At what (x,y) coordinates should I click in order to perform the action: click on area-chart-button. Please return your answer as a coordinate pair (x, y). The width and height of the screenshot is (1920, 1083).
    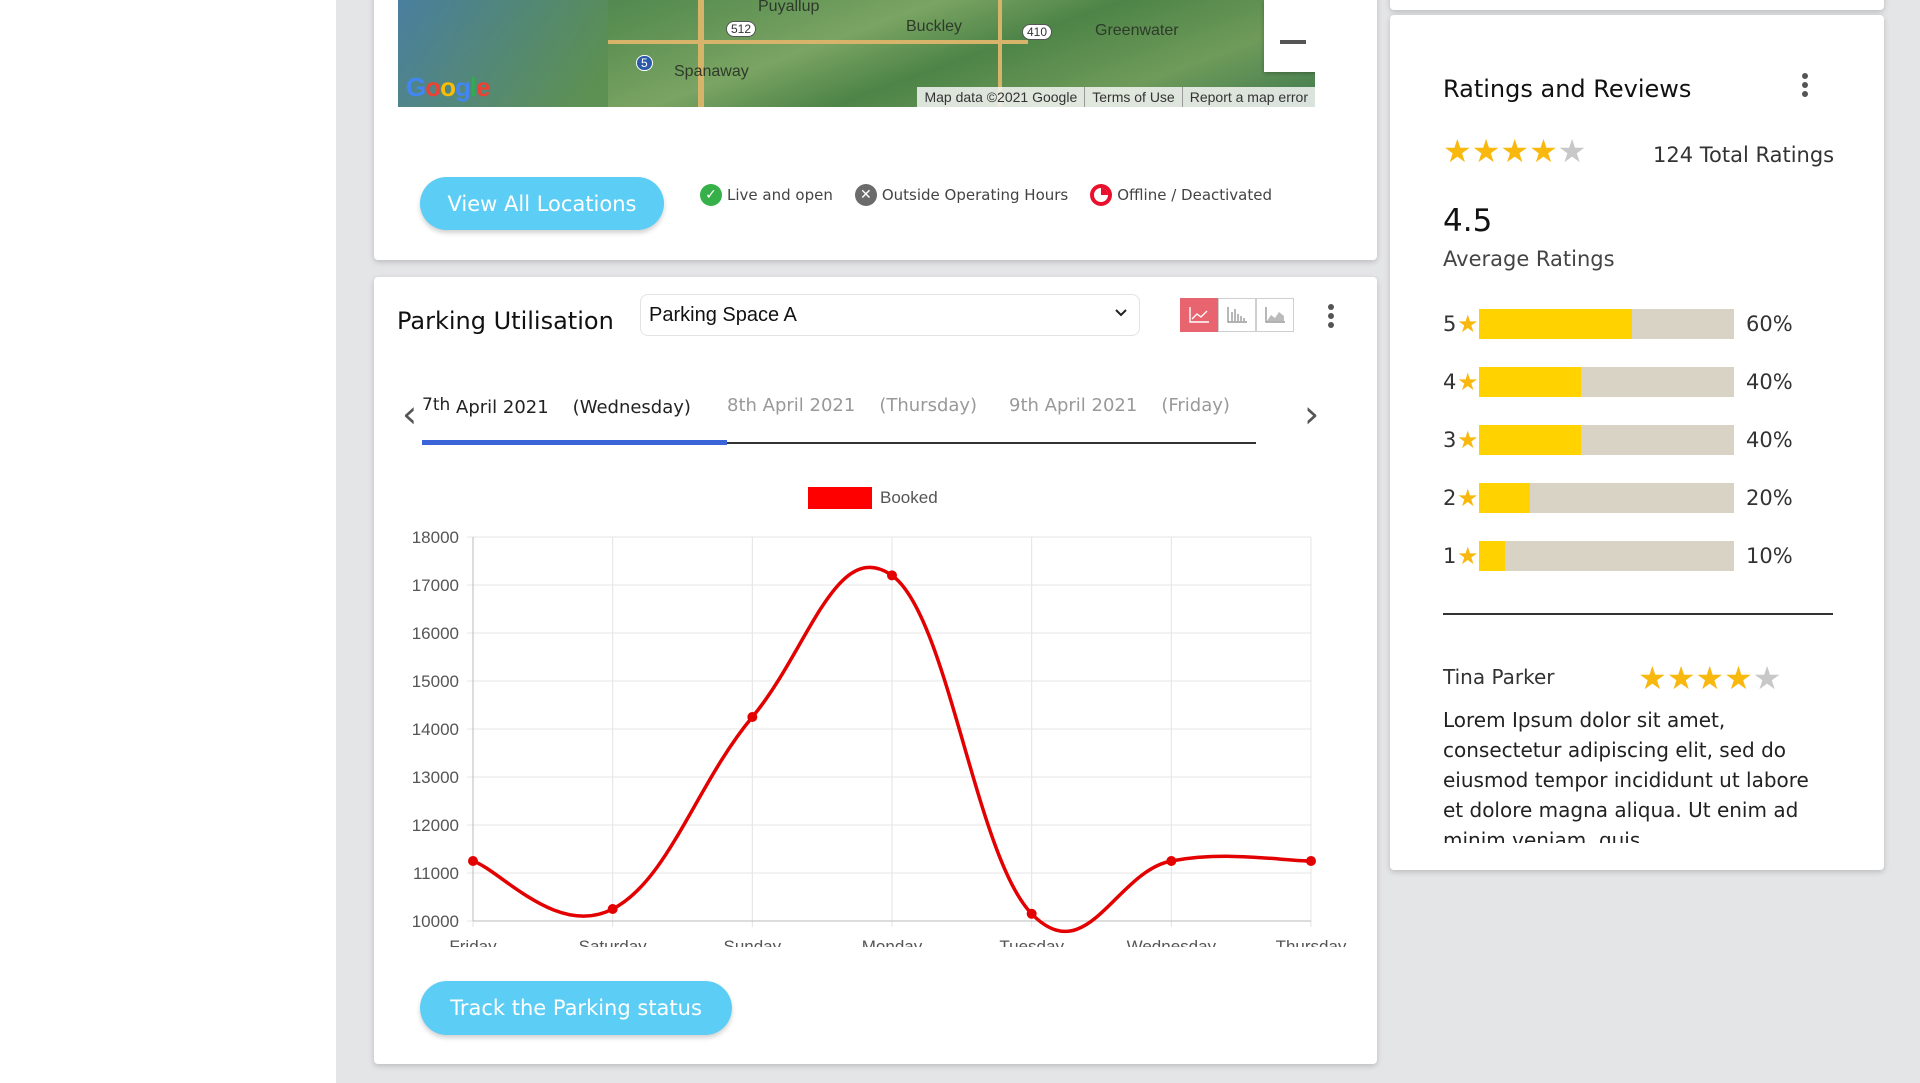
    Looking at the image, I should click on (1275, 315).